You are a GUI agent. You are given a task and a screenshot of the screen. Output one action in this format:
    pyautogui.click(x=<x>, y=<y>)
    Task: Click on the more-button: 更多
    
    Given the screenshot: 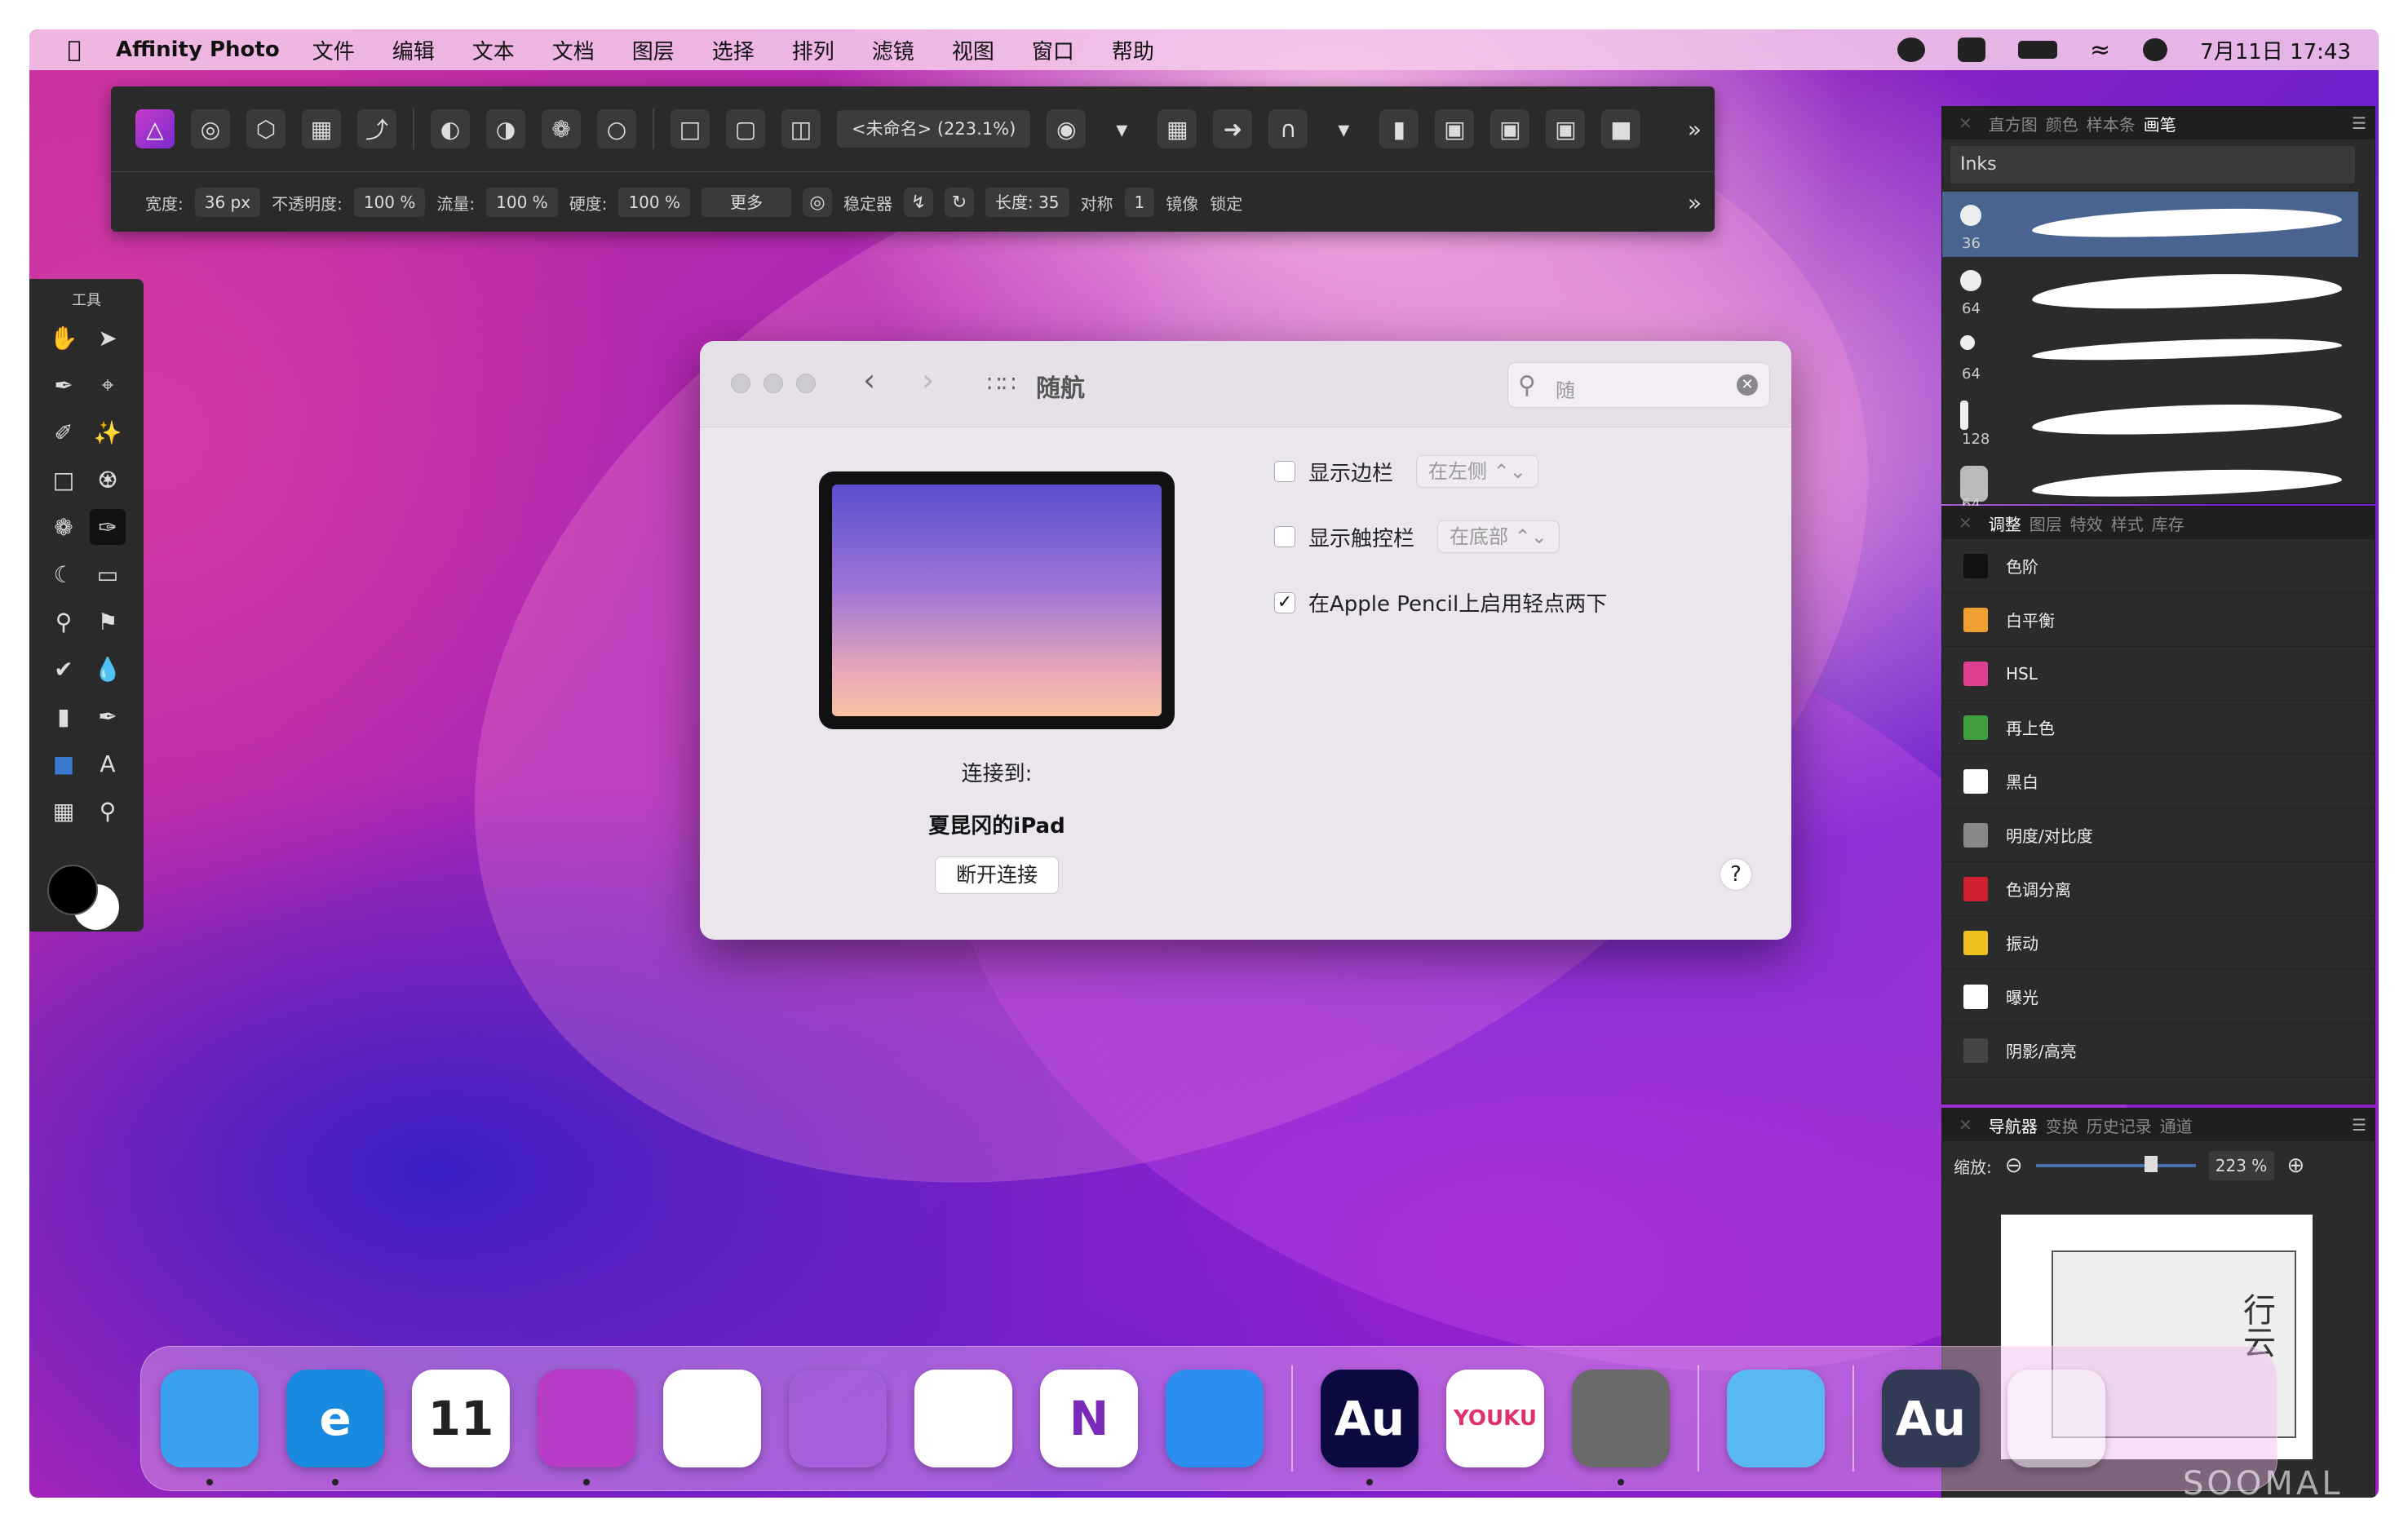 What is the action you would take?
    pyautogui.click(x=746, y=202)
    